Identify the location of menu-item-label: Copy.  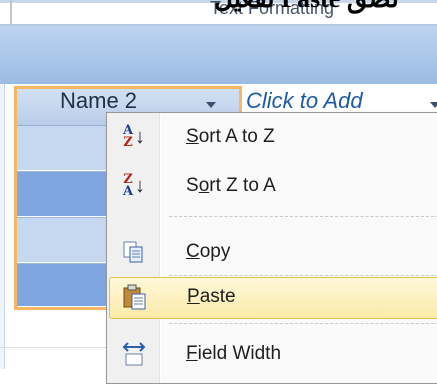
(208, 251).